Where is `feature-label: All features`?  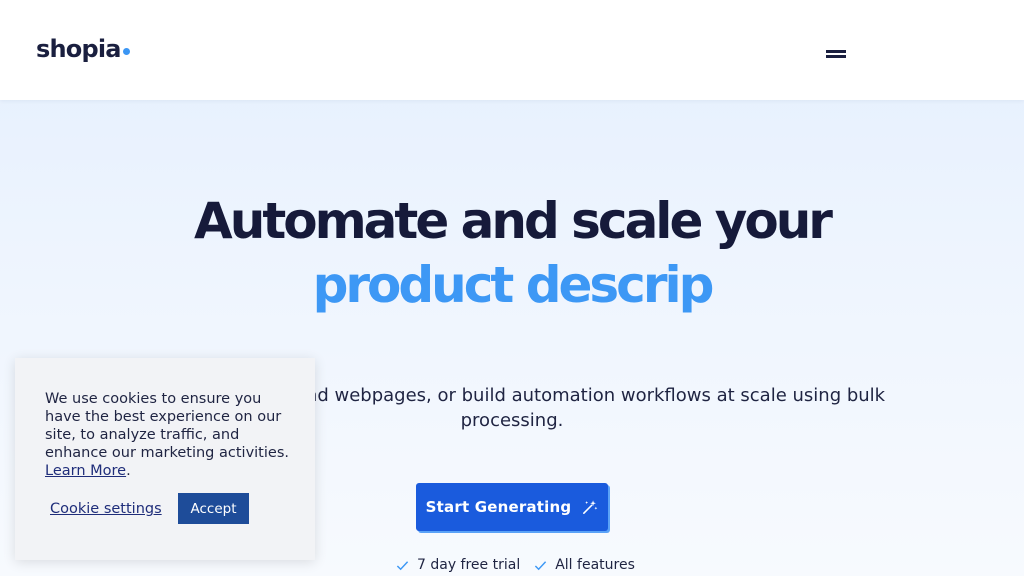
feature-label: All features is located at coordinates (595, 565).